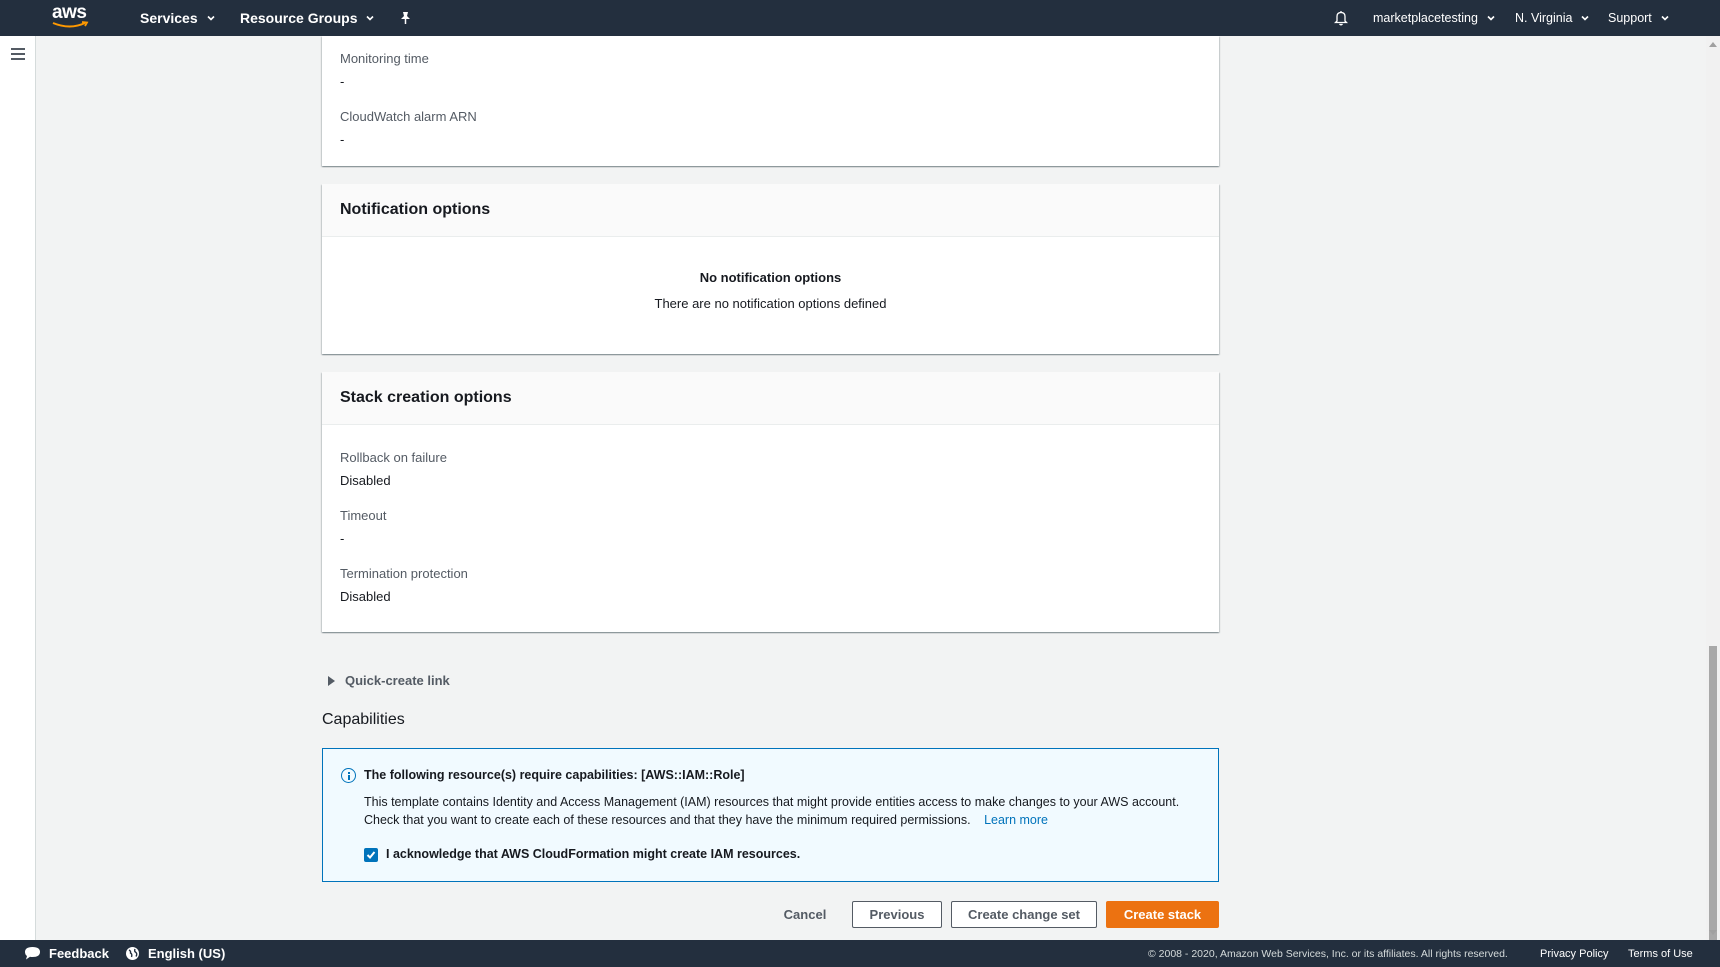 Image resolution: width=1720 pixels, height=967 pixels. What do you see at coordinates (363, 719) in the screenshot?
I see `capabilities-heading: Capabilities` at bounding box center [363, 719].